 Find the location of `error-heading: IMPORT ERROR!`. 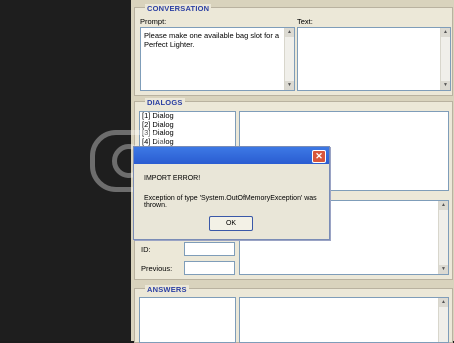

error-heading: IMPORT ERROR! is located at coordinates (172, 178).